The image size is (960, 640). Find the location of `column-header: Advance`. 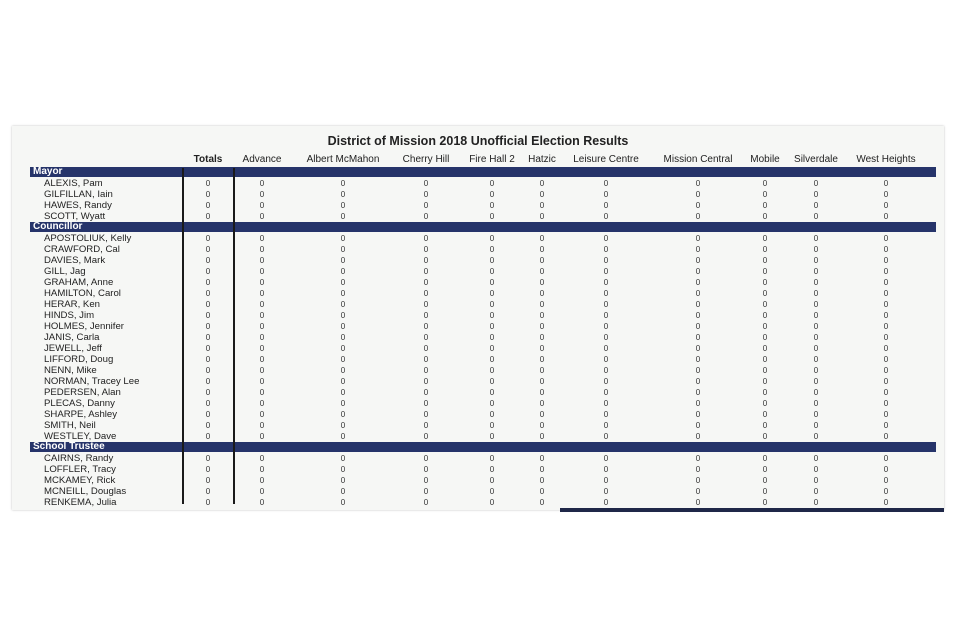

column-header: Advance is located at coordinates (262, 159).